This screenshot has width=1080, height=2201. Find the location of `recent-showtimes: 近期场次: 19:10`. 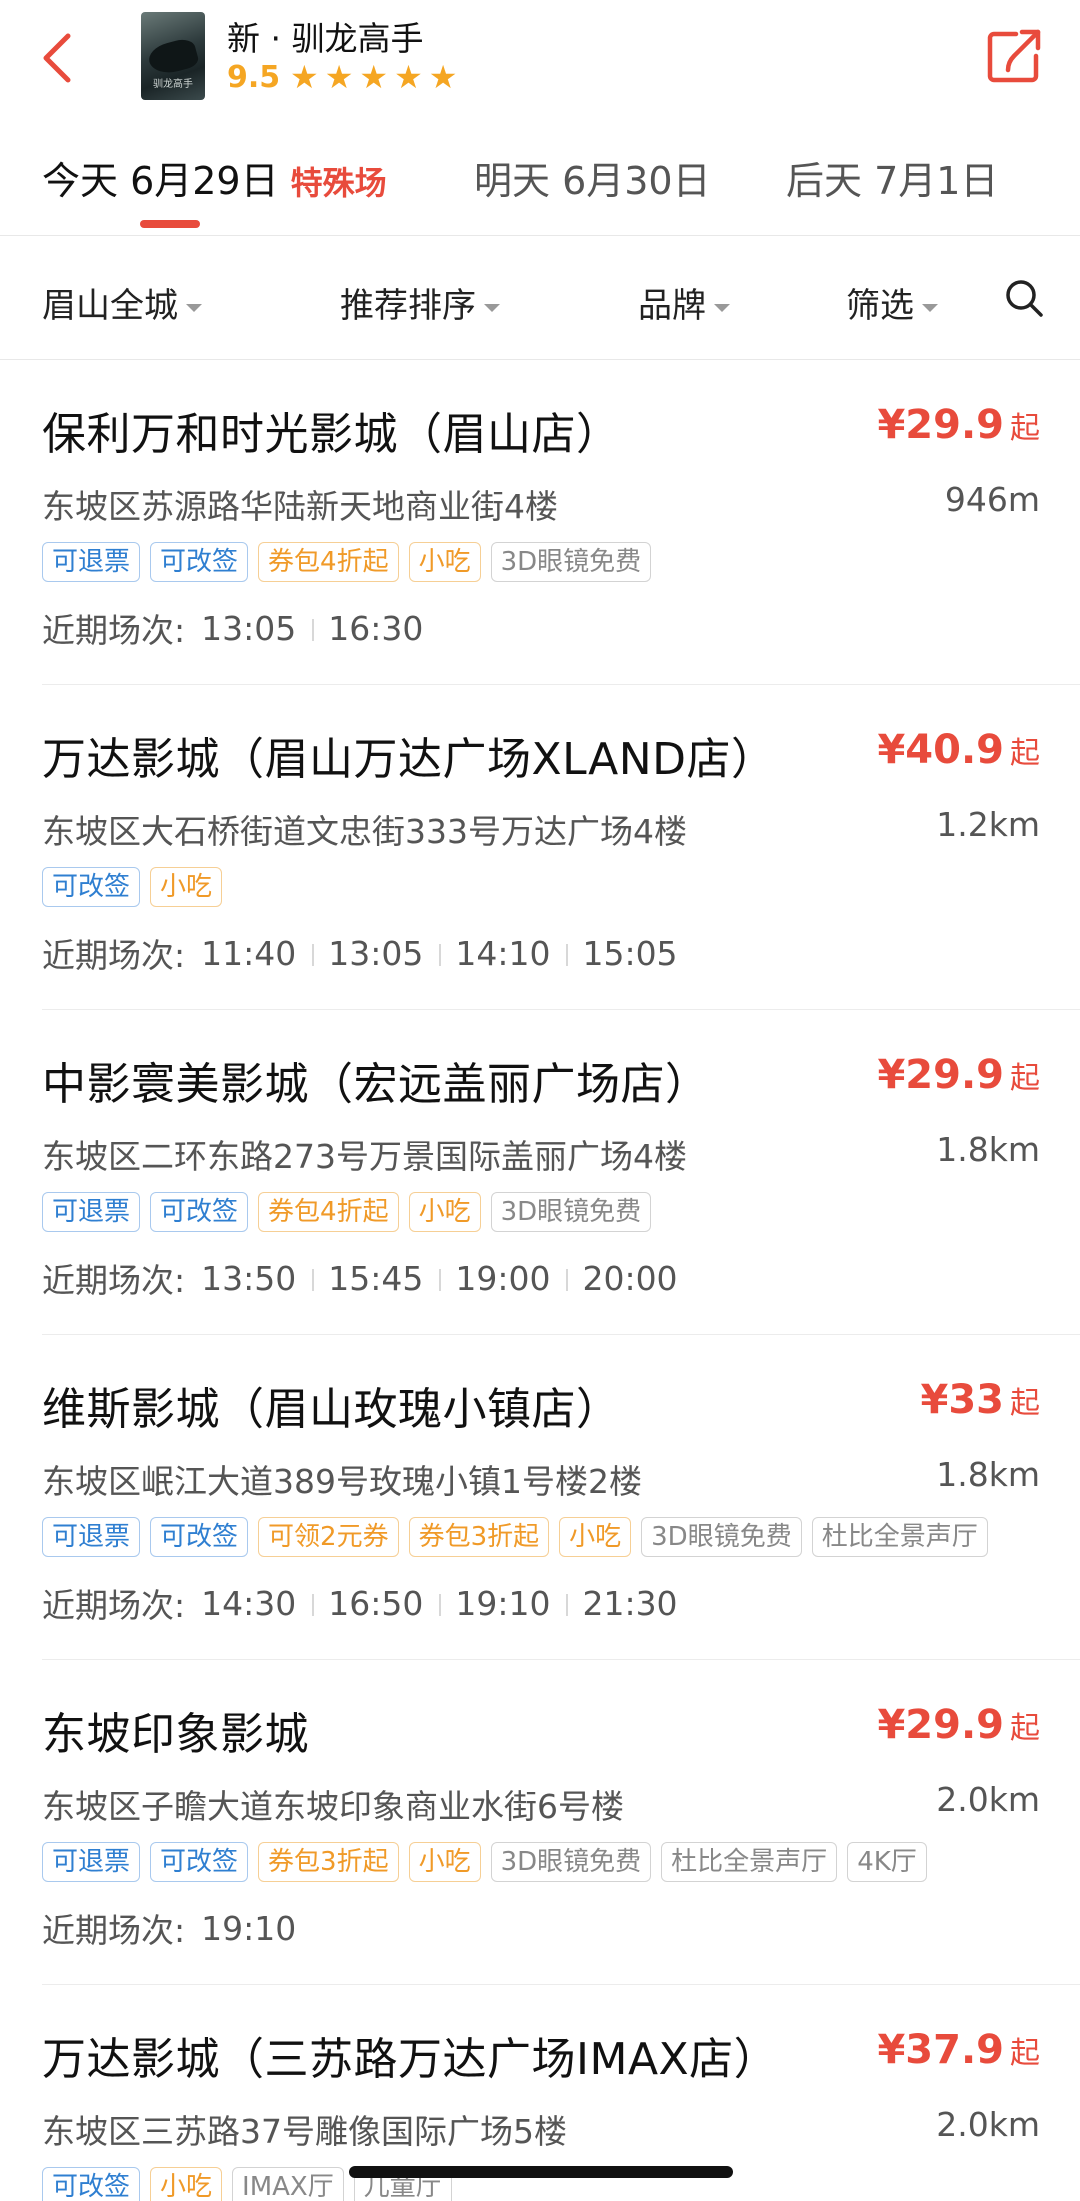

recent-showtimes: 近期场次: 19:10 is located at coordinates (177, 1928).